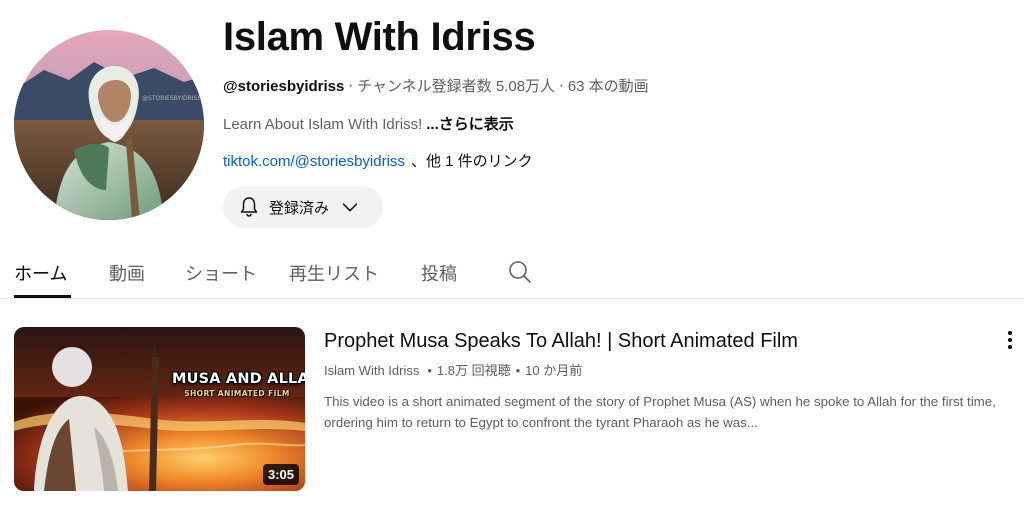 The width and height of the screenshot is (1024, 505). Describe the element at coordinates (379, 37) in the screenshot. I see `channel-name: Islam With Idriss` at that location.